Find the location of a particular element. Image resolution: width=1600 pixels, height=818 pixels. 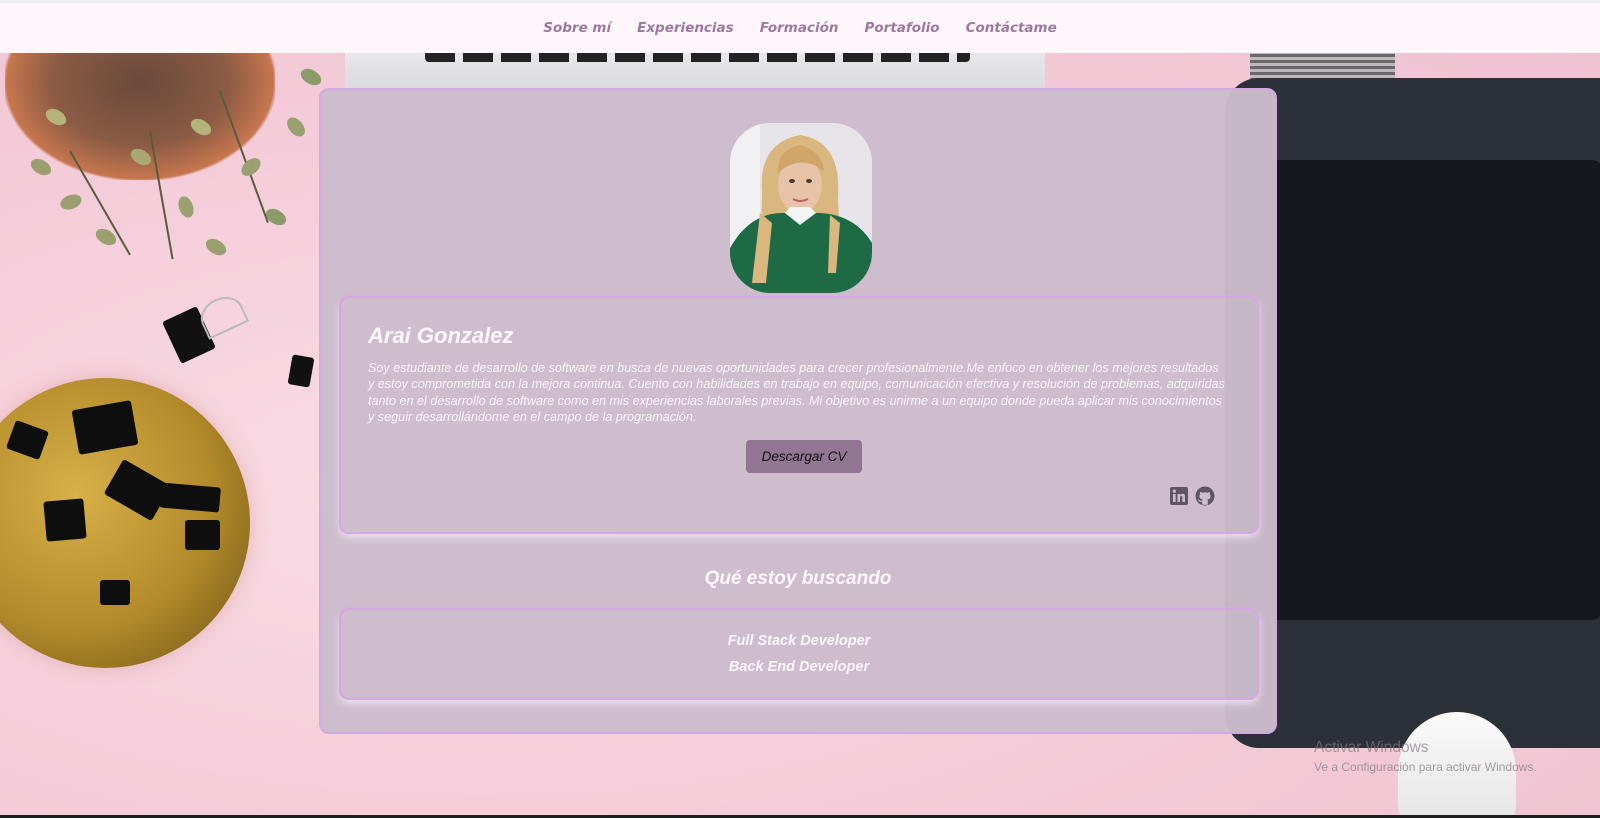

nav-link-formacion: Formación is located at coordinates (799, 28).